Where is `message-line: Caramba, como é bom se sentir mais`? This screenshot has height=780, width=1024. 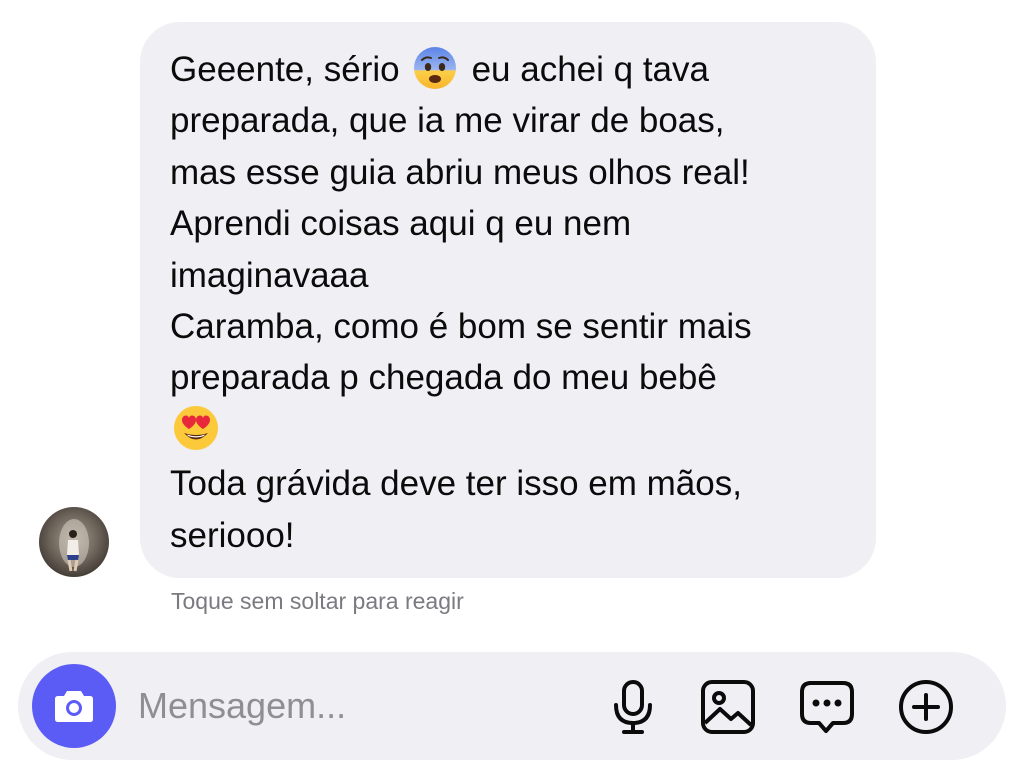 message-line: Caramba, como é bom se sentir mais is located at coordinates (461, 327).